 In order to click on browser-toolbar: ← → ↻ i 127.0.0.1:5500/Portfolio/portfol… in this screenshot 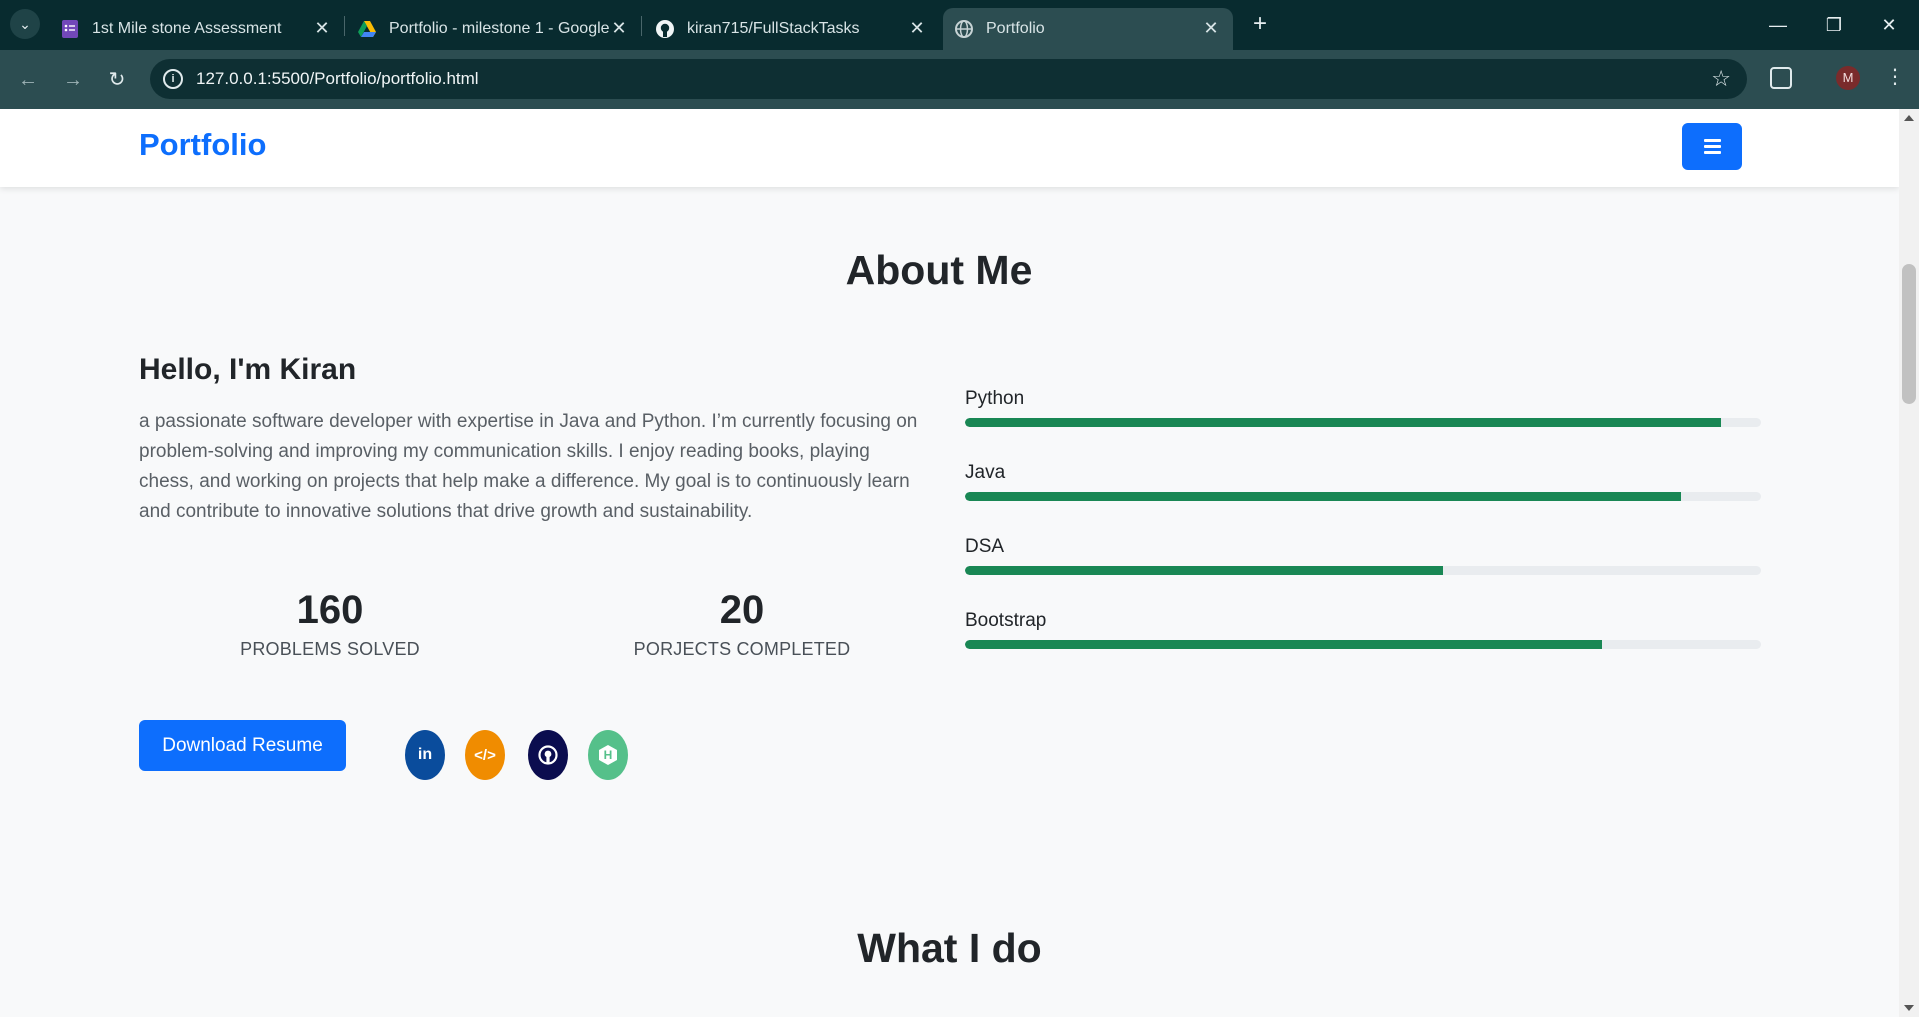, I will do `click(959, 79)`.